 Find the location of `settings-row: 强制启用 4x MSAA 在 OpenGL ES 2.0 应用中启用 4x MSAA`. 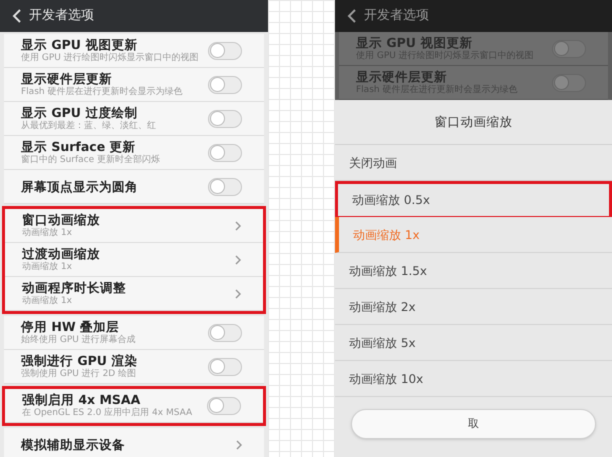

settings-row: 强制启用 4x MSAA 在 OpenGL ES 2.0 应用中启用 4x MSAA is located at coordinates (134, 406).